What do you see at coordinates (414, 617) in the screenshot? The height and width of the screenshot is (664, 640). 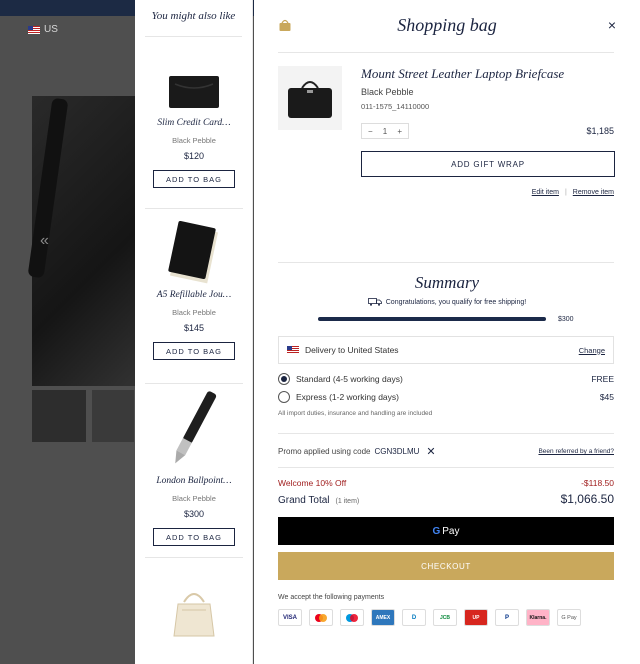 I see `diners-icon: D` at bounding box center [414, 617].